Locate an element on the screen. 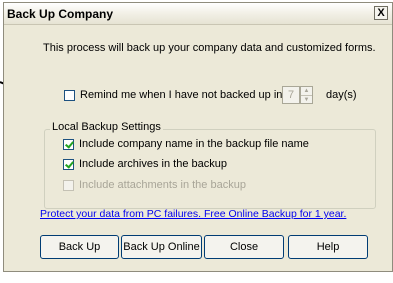 The width and height of the screenshot is (393, 283). back-up-online-button: Back Up Online is located at coordinates (161, 247).